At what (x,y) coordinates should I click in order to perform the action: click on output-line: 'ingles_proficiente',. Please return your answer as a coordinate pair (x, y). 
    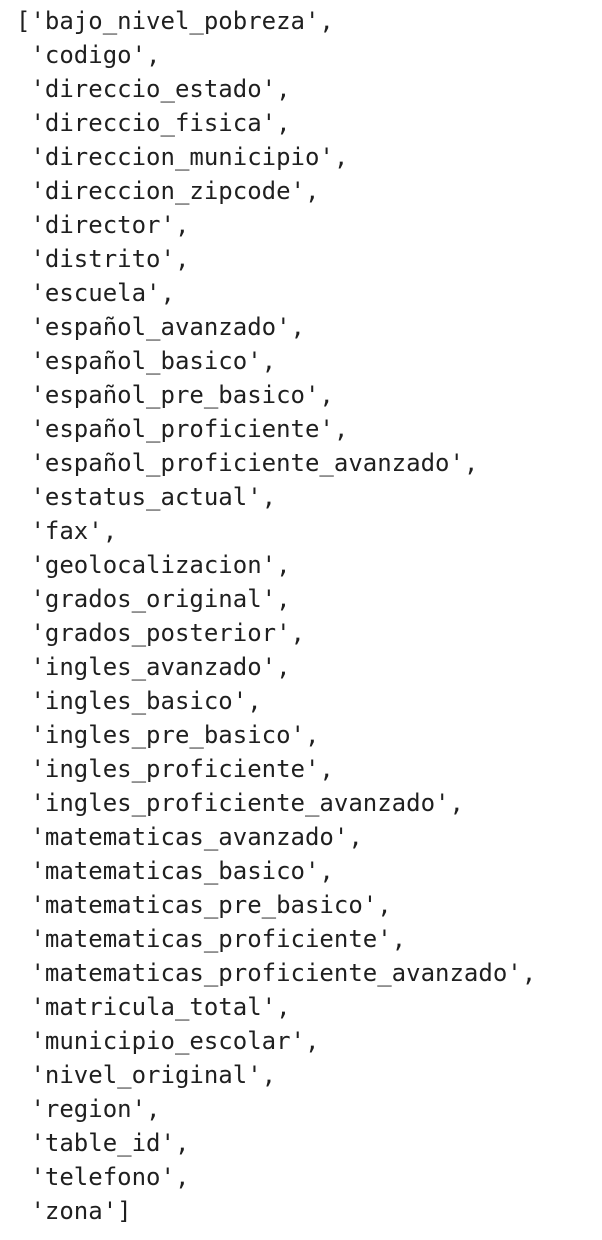
    Looking at the image, I should click on (175, 769).